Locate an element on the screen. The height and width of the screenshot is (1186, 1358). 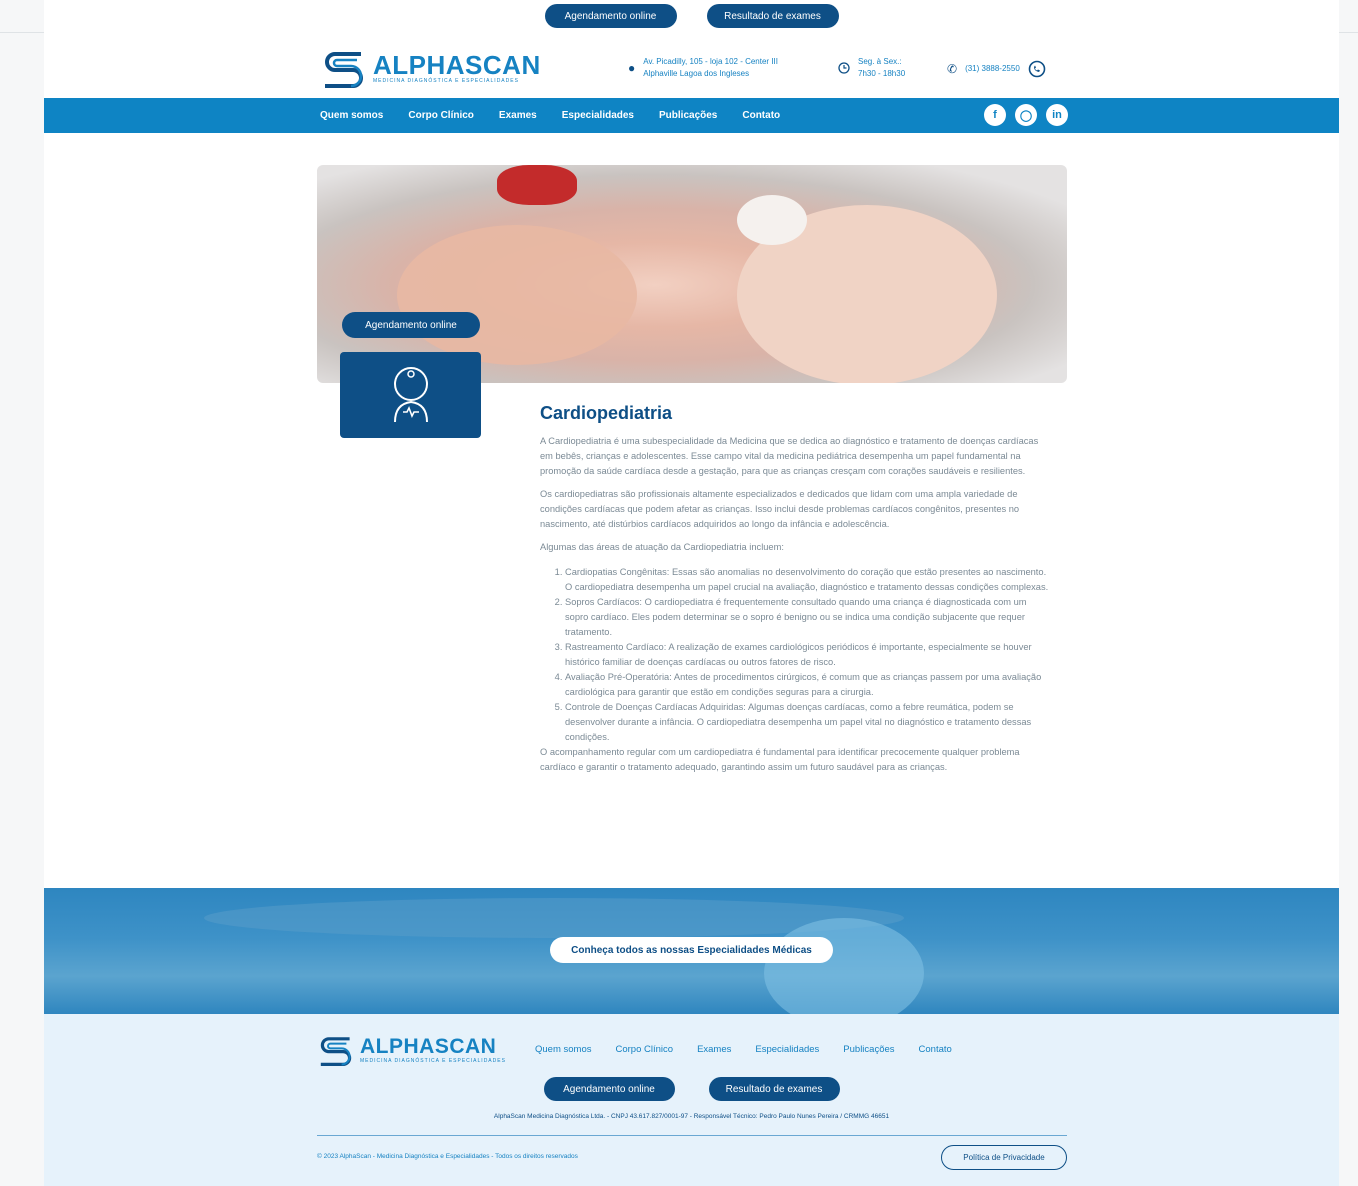
footer-link-publicacoes: Publicações is located at coordinates (868, 1049).